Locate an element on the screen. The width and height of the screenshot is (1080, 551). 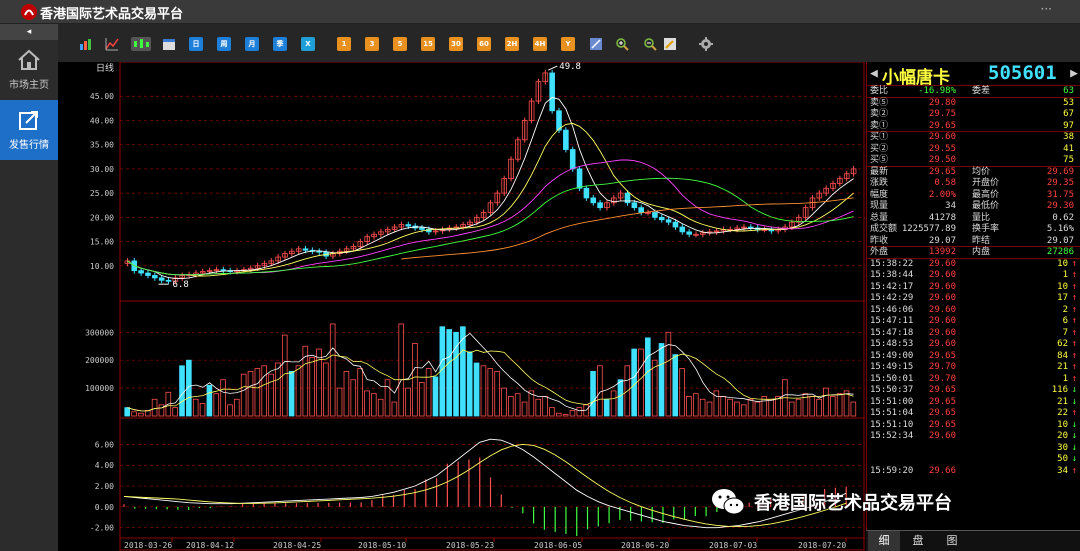
price-axis-label: 20.00 is located at coordinates (102, 217).